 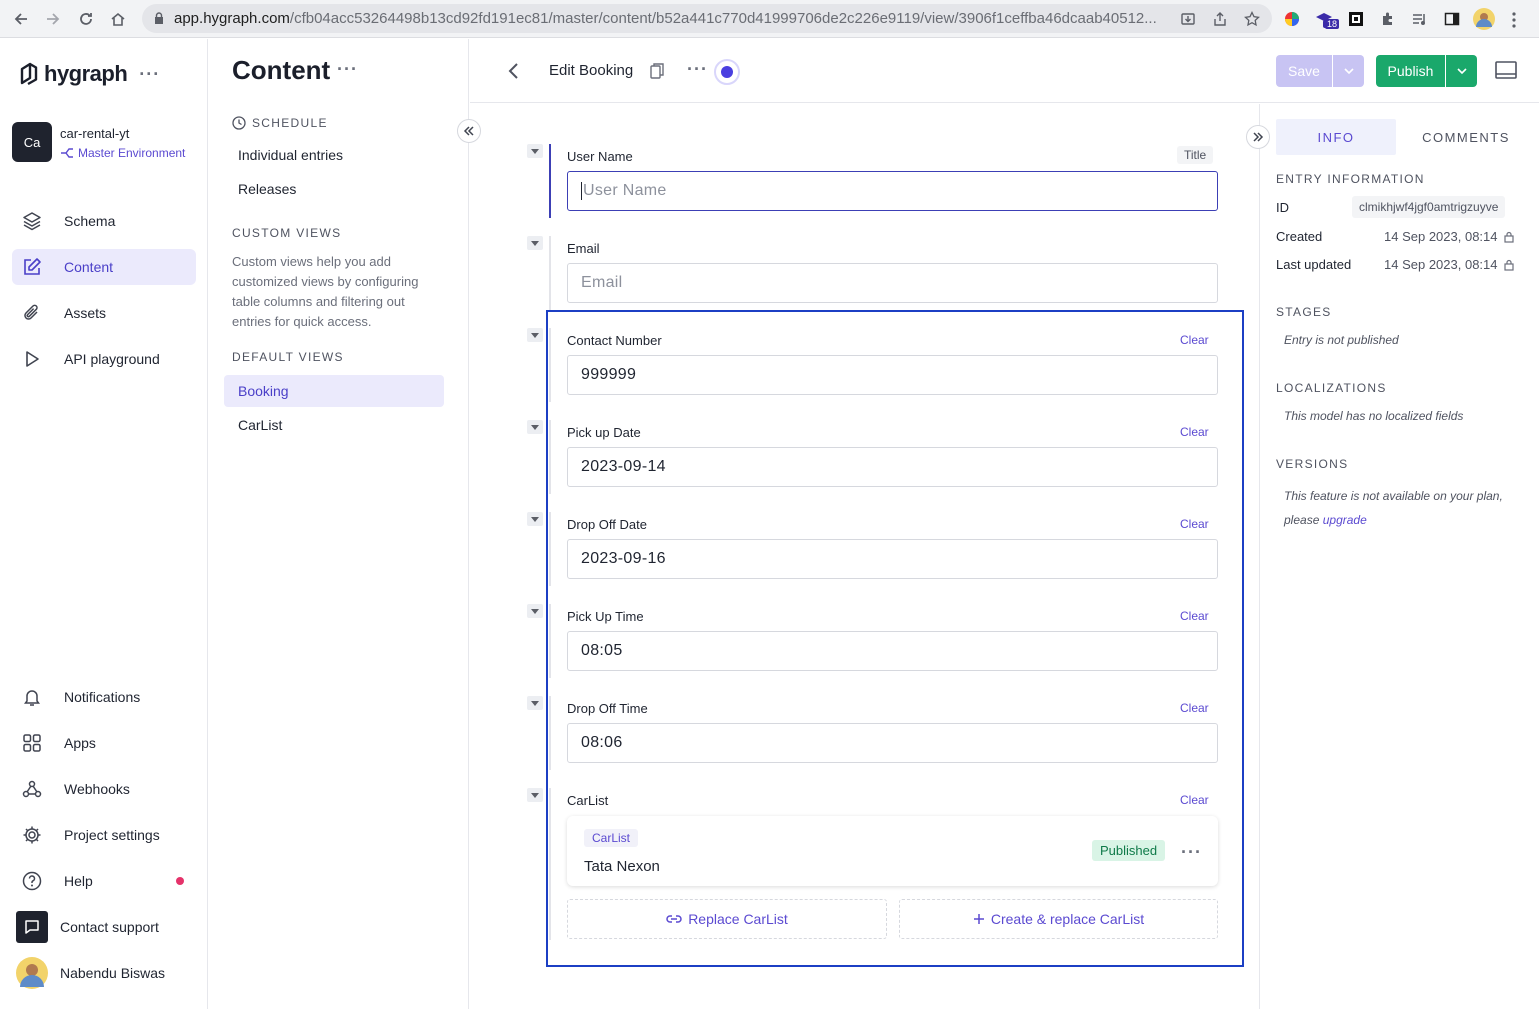 I want to click on install-icon, so click(x=1188, y=19).